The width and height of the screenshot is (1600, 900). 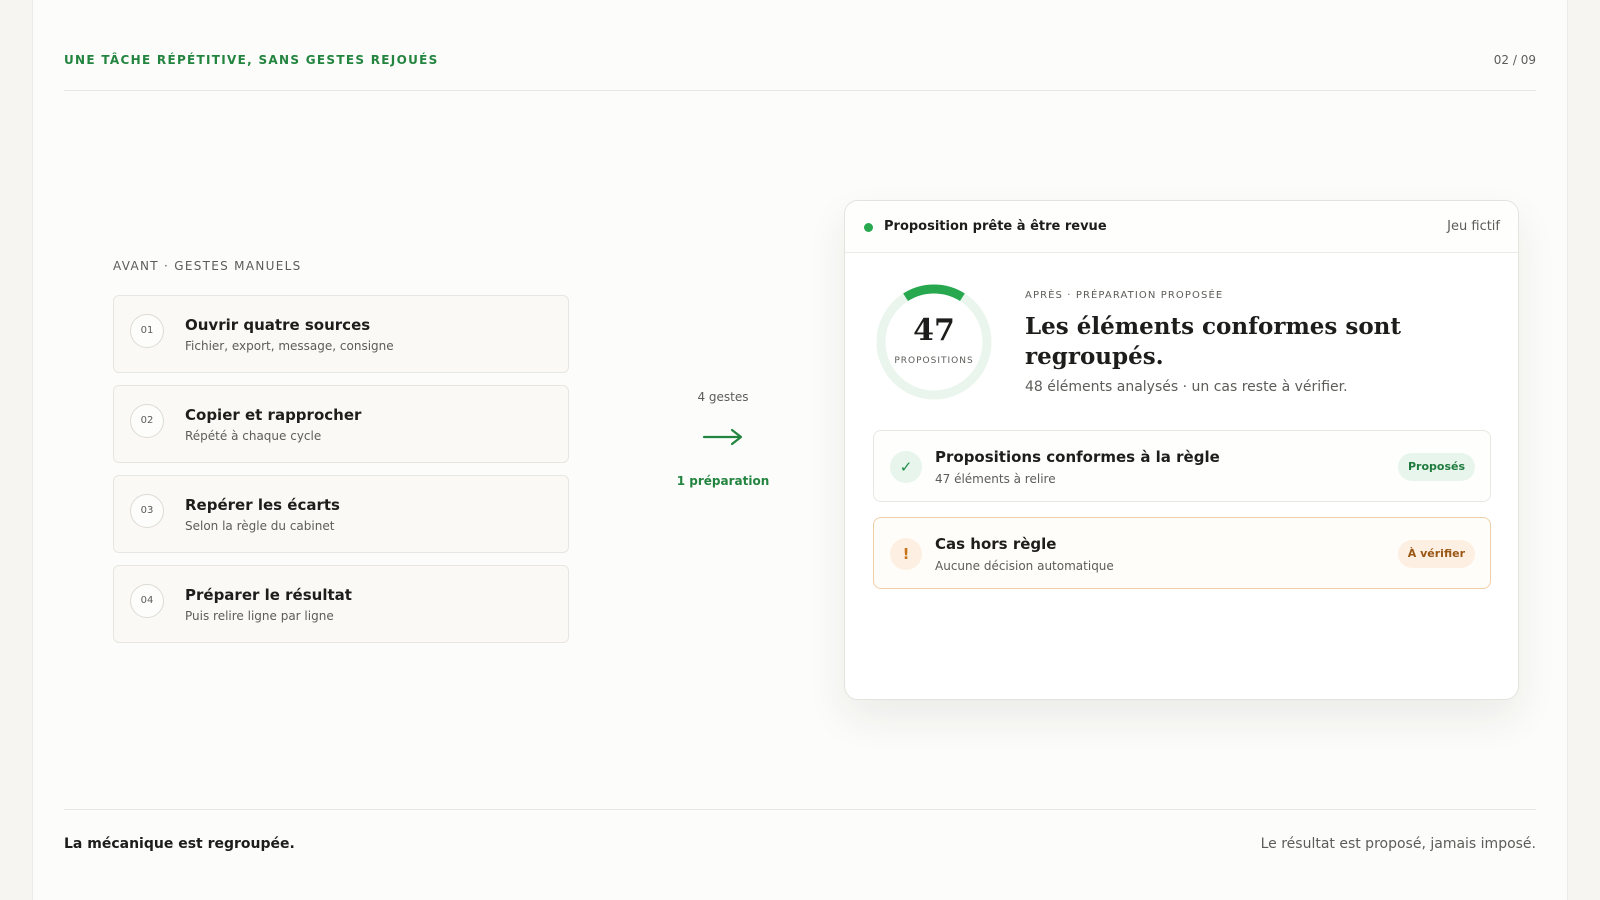 I want to click on arrow-right-icon, so click(x=722, y=437).